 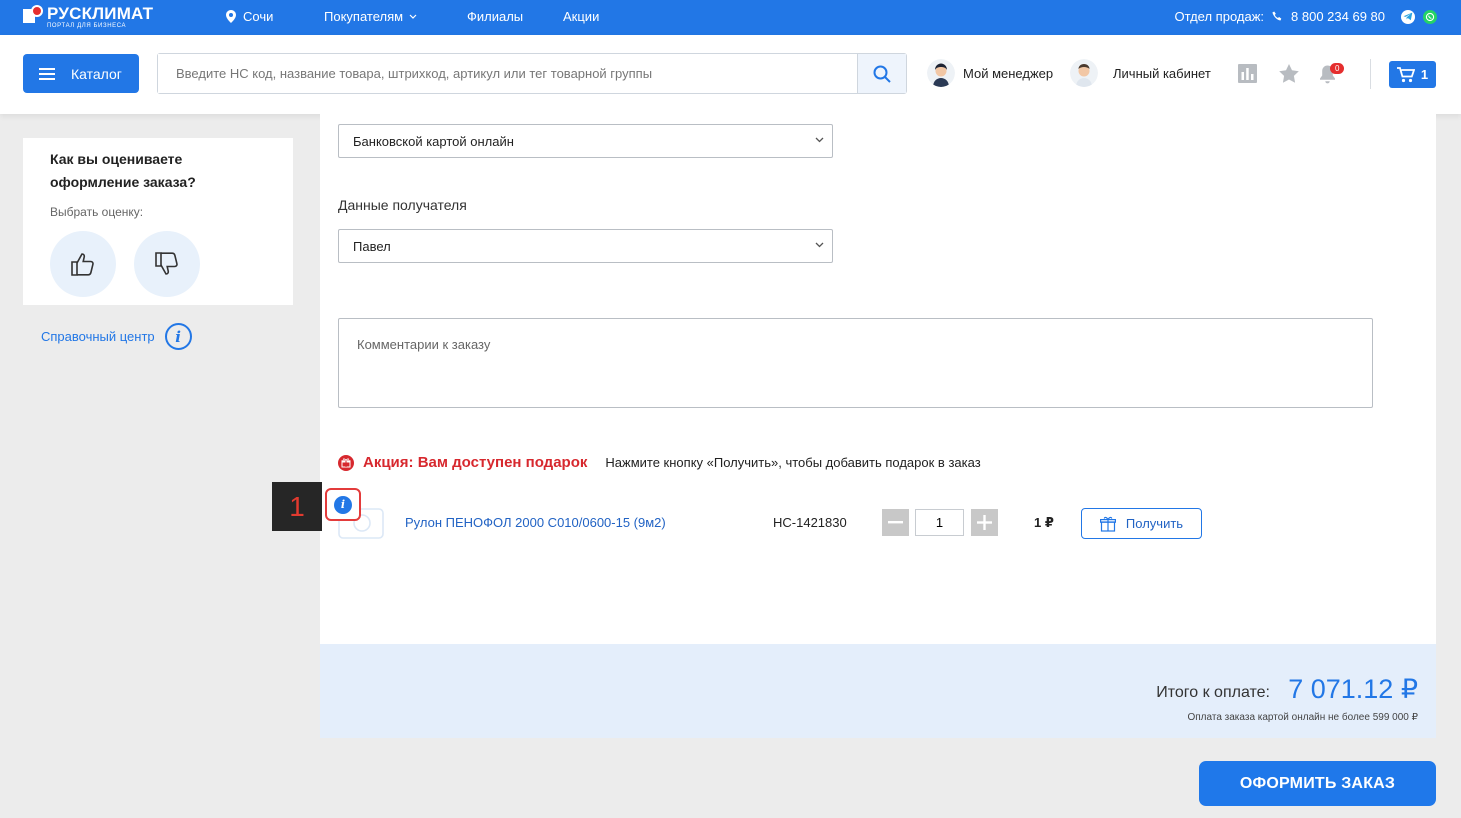 I want to click on minus-icon, so click(x=895, y=522).